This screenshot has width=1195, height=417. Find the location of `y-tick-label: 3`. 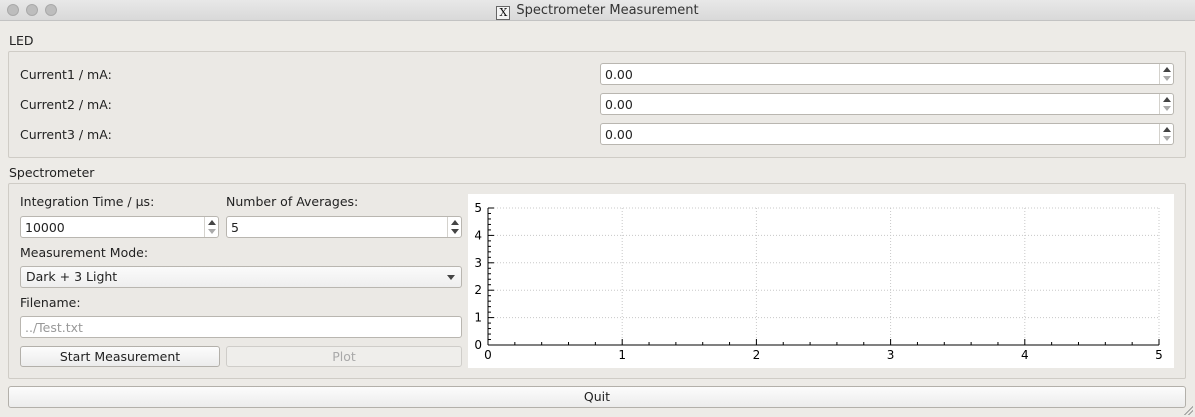

y-tick-label: 3 is located at coordinates (478, 263).